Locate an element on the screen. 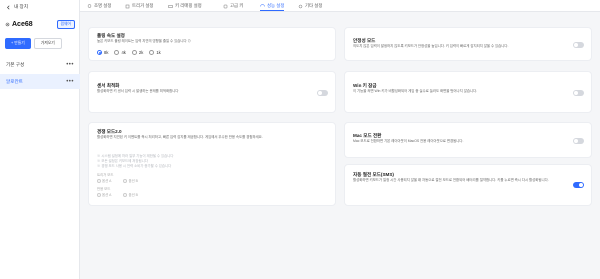 The width and height of the screenshot is (600, 279). chevron-left-icon is located at coordinates (8, 7).